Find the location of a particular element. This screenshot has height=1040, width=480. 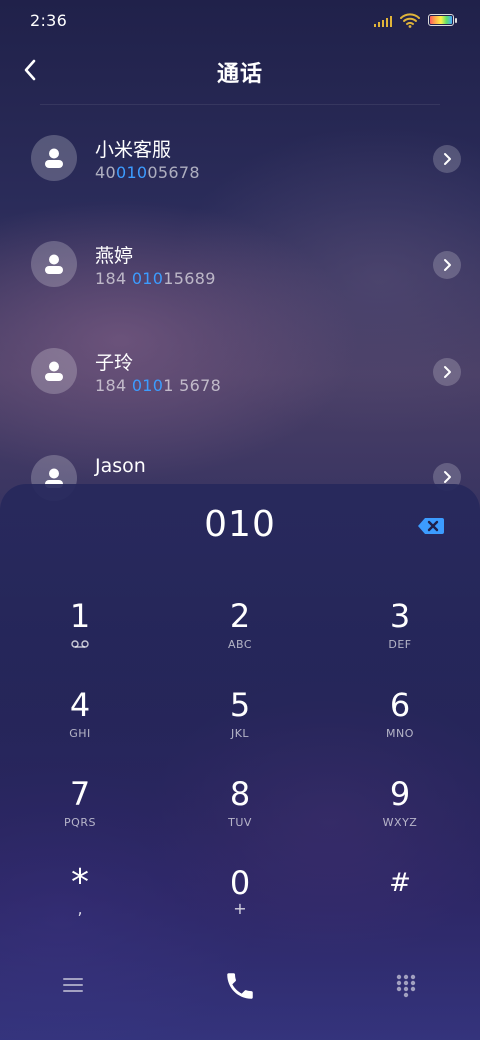

dialer-bottom-bar is located at coordinates (240, 985).